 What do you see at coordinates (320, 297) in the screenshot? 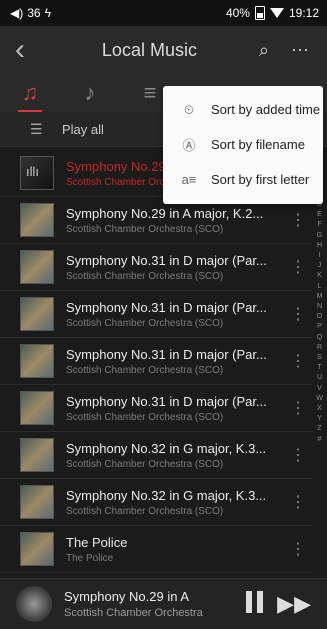
I see `index-letter: M` at bounding box center [320, 297].